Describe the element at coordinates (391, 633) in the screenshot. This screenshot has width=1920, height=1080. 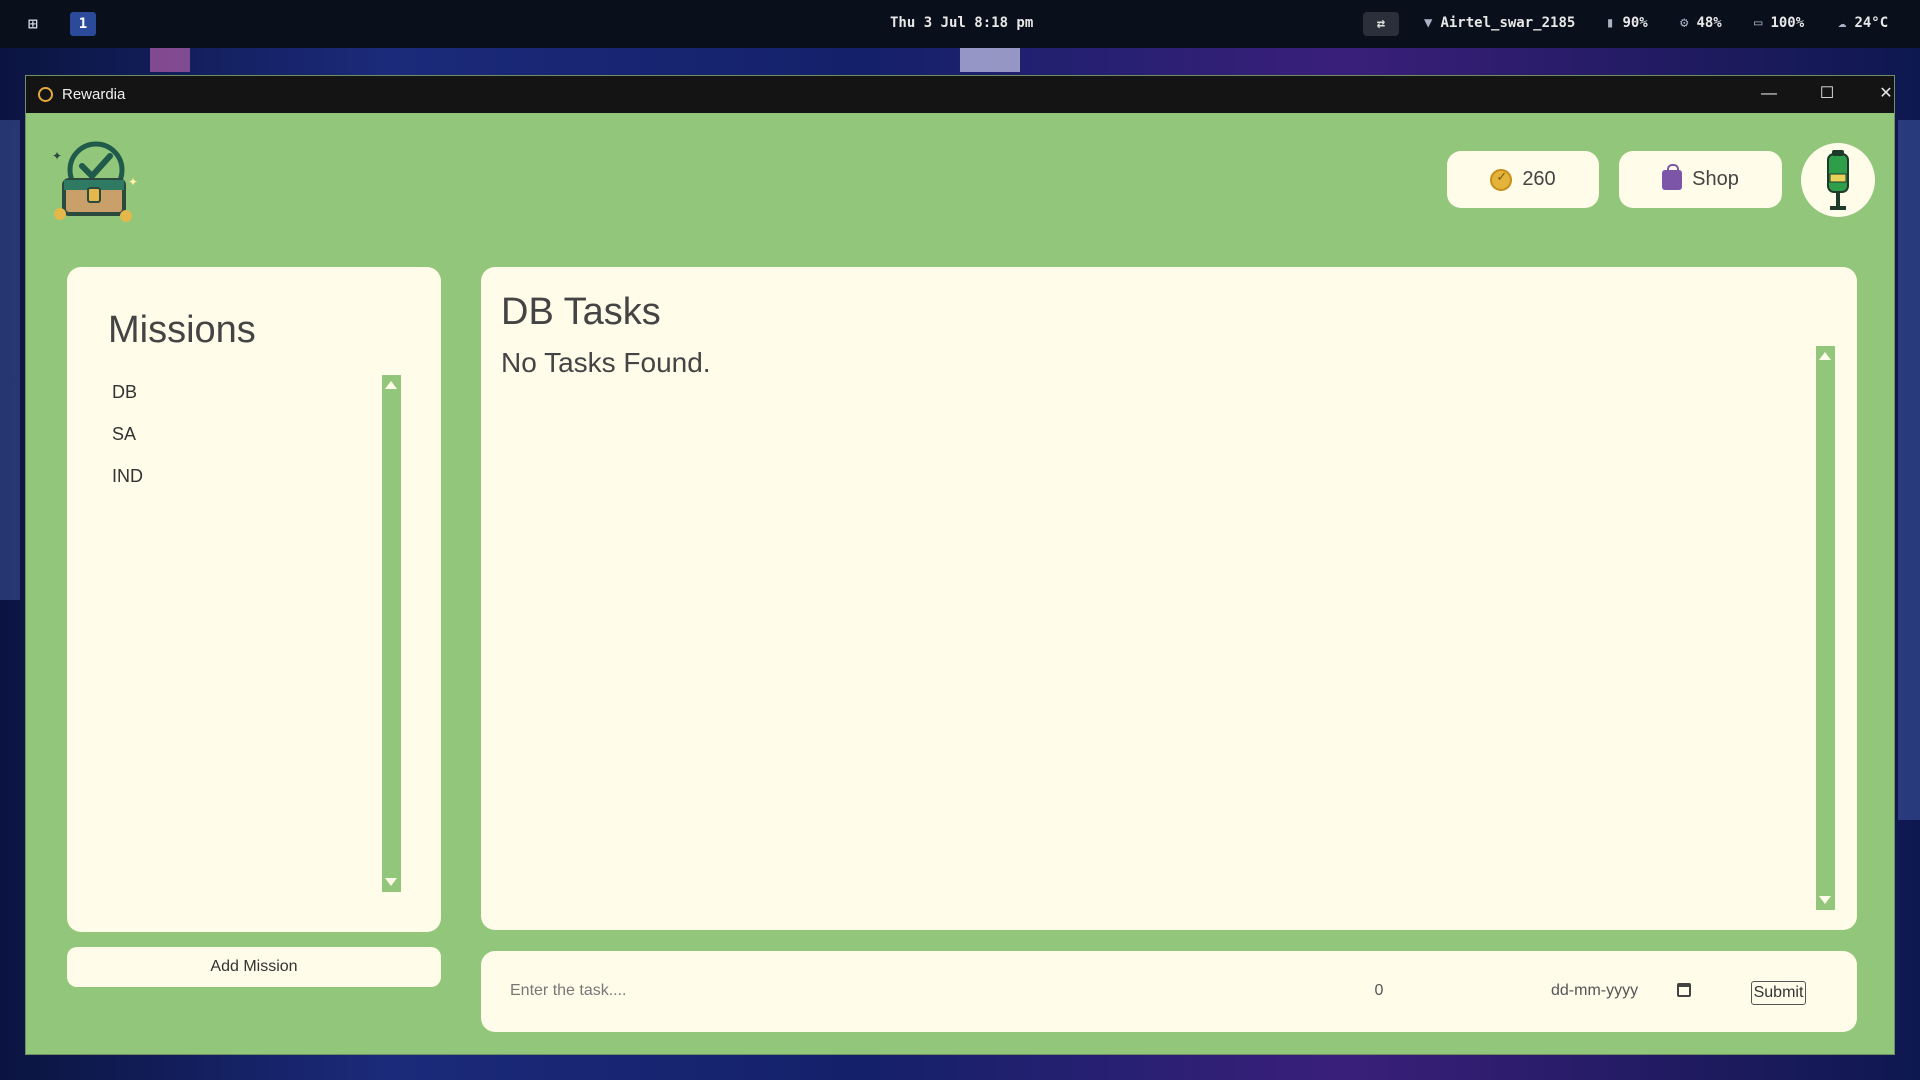
I see `missions-scrollbar` at that location.